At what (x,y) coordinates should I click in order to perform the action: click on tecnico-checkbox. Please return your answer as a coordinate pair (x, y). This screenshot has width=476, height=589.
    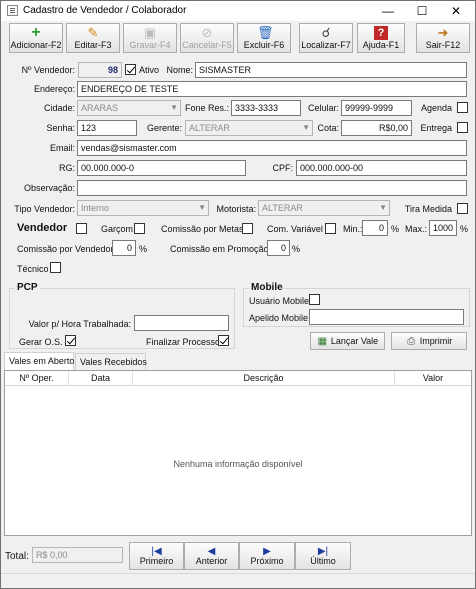
    Looking at the image, I should click on (55, 267).